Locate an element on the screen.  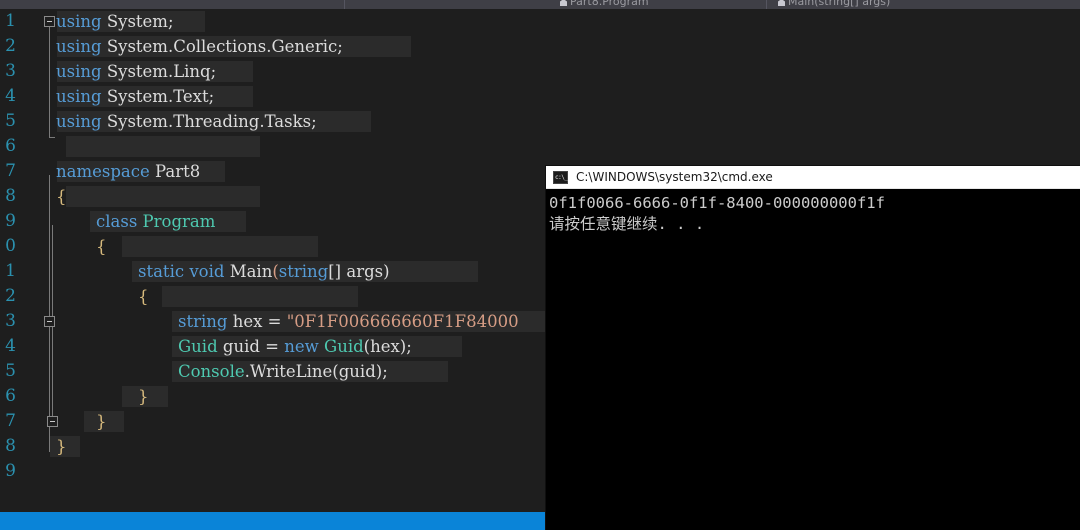
code-text: using System.Text; is located at coordinates (135, 96).